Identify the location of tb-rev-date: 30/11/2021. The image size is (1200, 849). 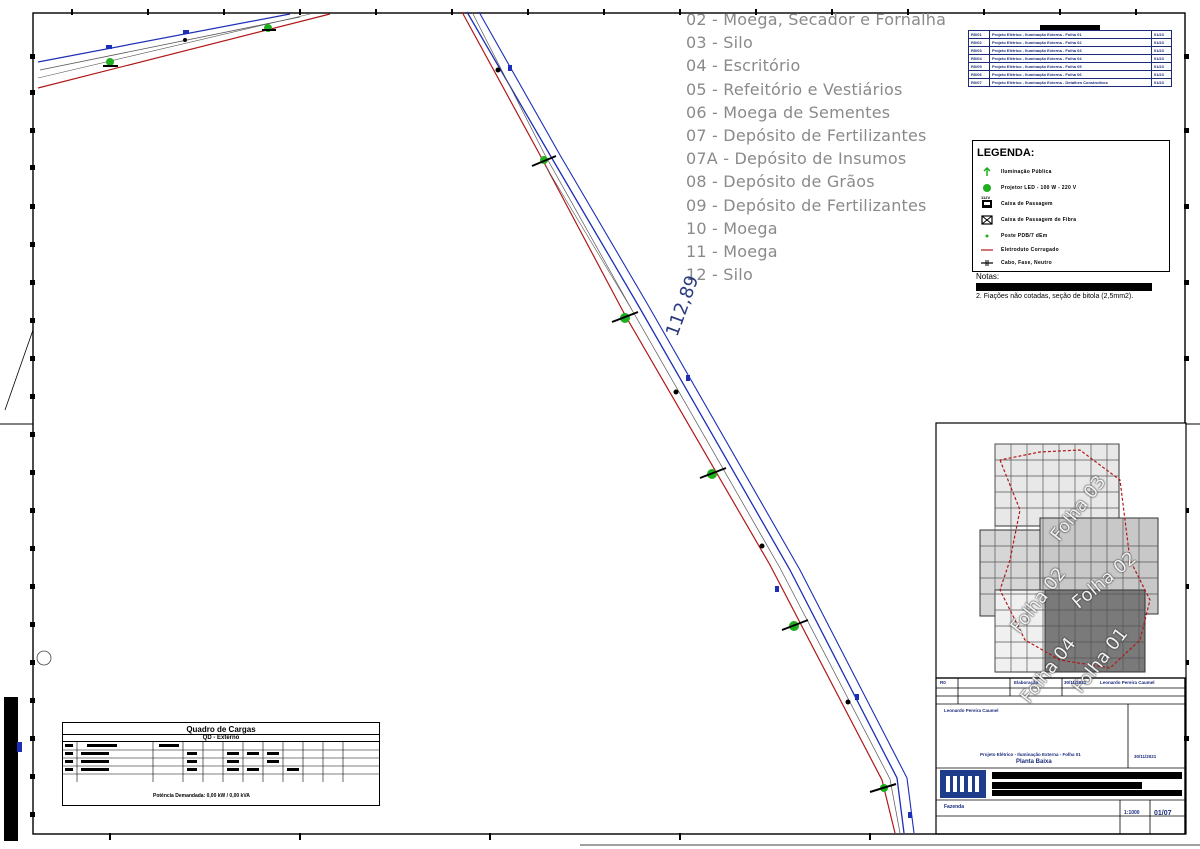
(1075, 682).